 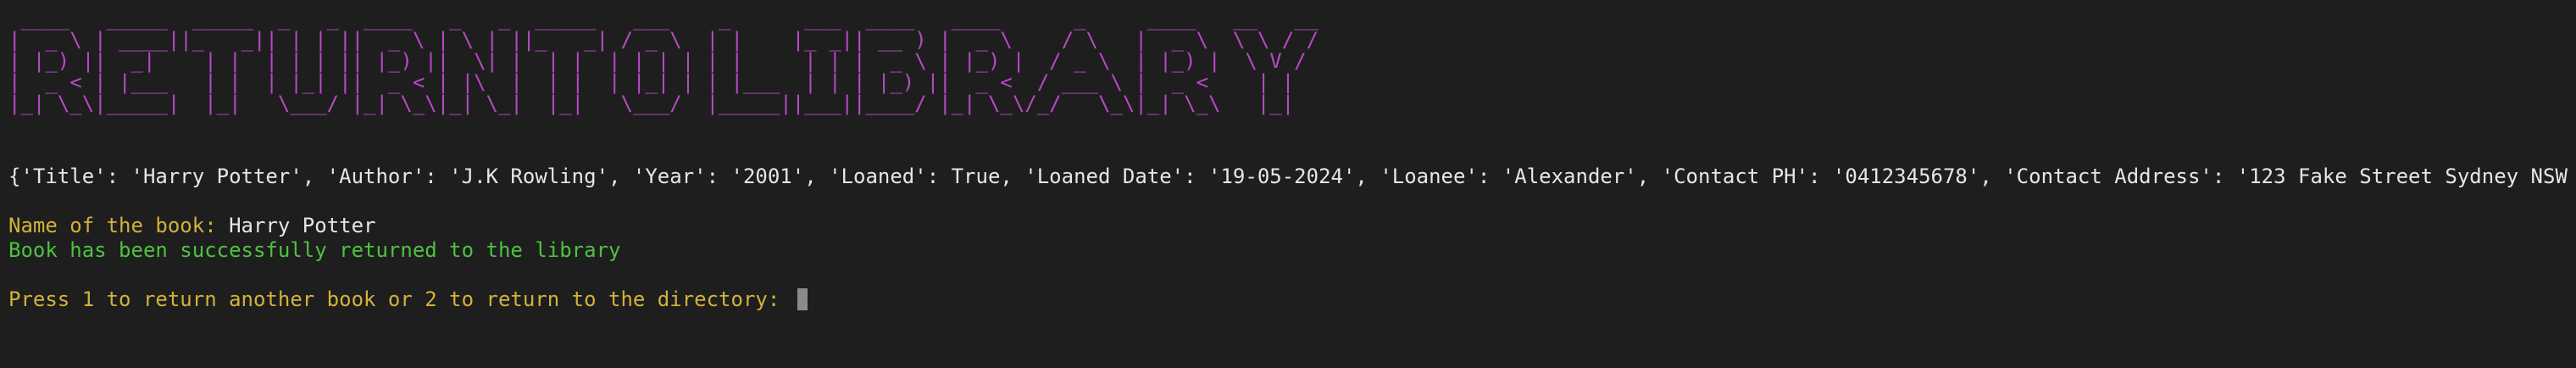 I want to click on book-name-prompt-line: Name of the book: Harry Potter, so click(x=1288, y=226).